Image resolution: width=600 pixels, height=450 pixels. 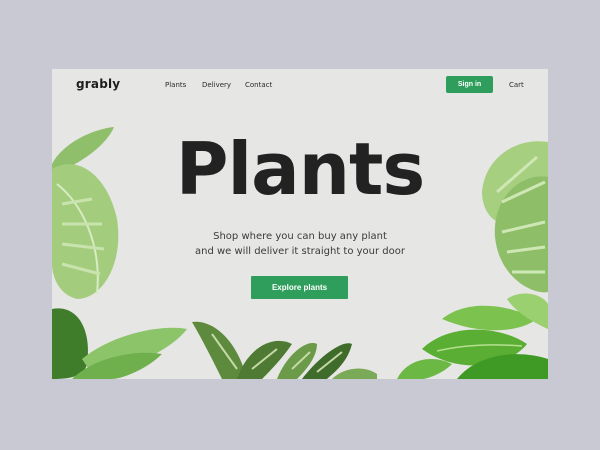 I want to click on nav-link-delivery: Delivery, so click(x=216, y=85).